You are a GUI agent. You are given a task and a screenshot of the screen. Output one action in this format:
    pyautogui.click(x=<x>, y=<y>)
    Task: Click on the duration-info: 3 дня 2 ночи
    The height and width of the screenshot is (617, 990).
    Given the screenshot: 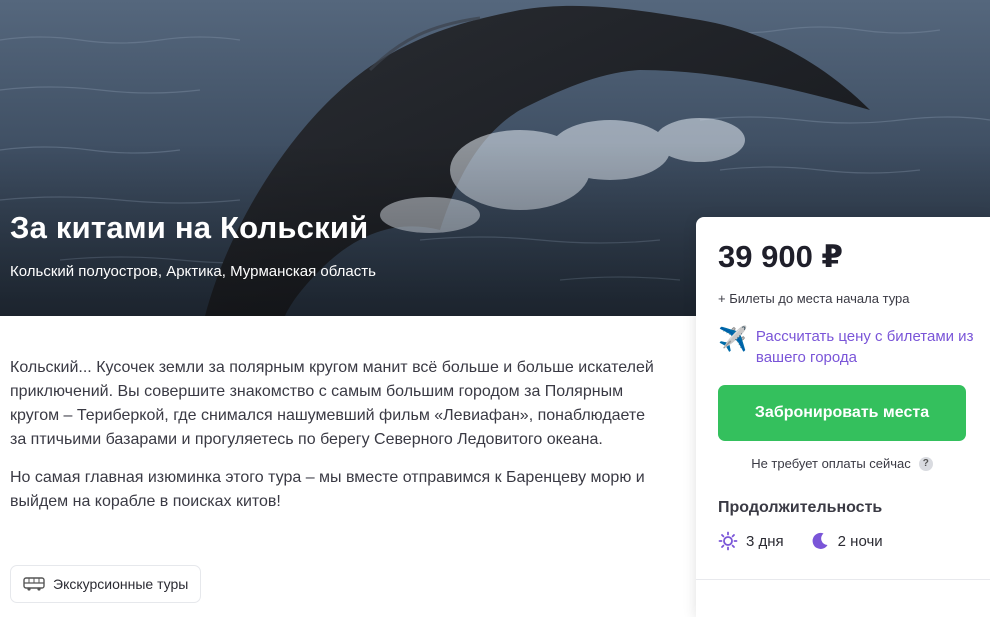 What is the action you would take?
    pyautogui.click(x=800, y=541)
    